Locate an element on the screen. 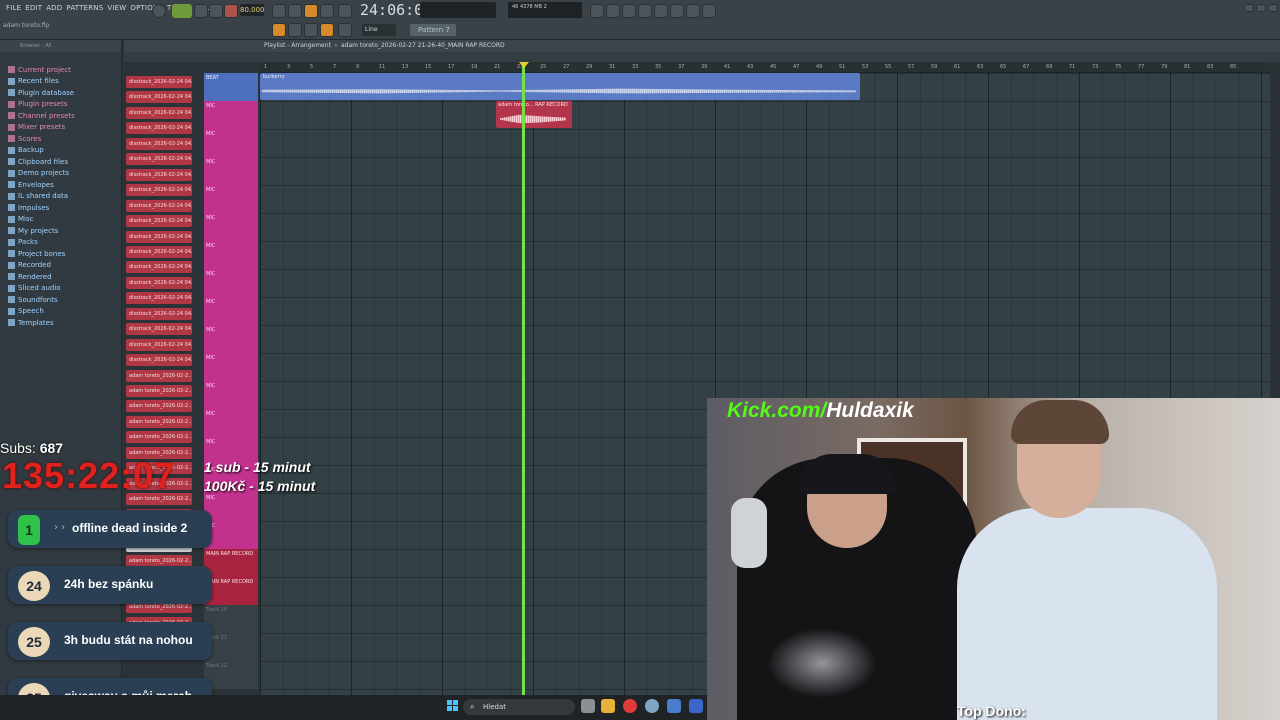 The height and width of the screenshot is (720, 1280). export-icon is located at coordinates (677, 11).